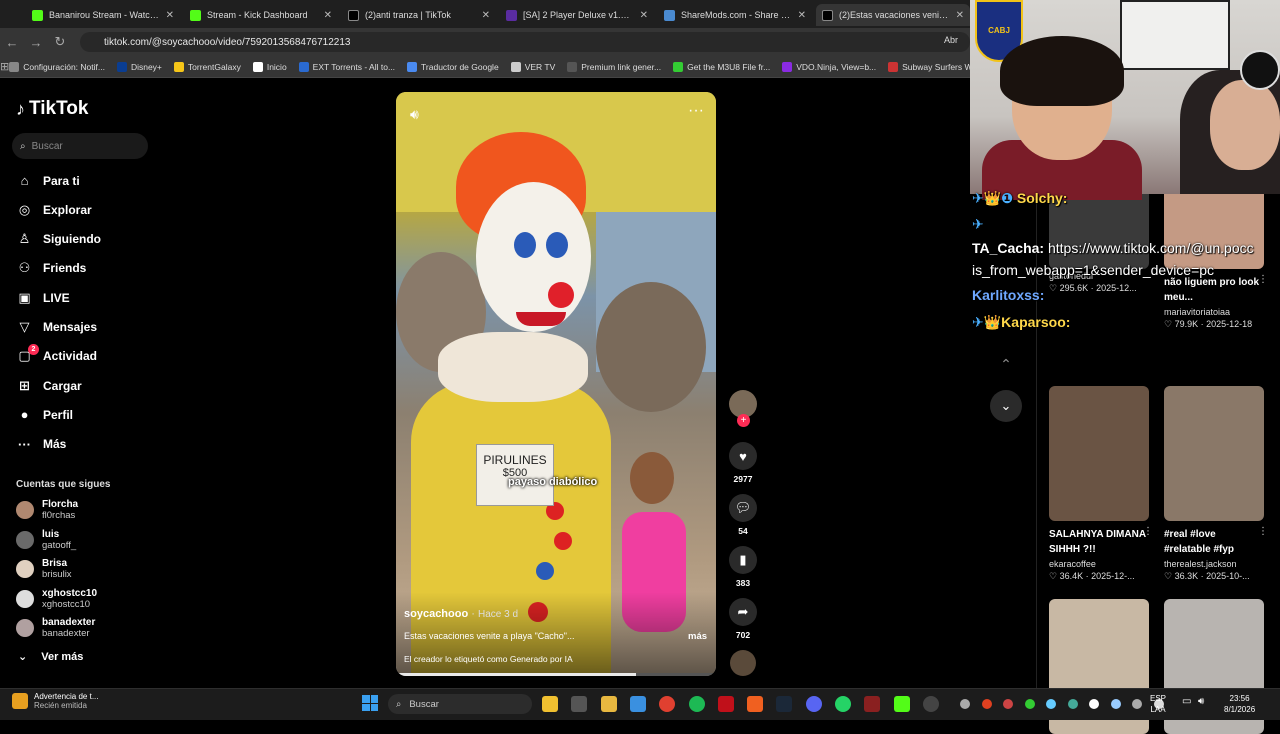 This screenshot has height=734, width=1280. Describe the element at coordinates (930, 704) in the screenshot. I see `obs-icon` at that location.